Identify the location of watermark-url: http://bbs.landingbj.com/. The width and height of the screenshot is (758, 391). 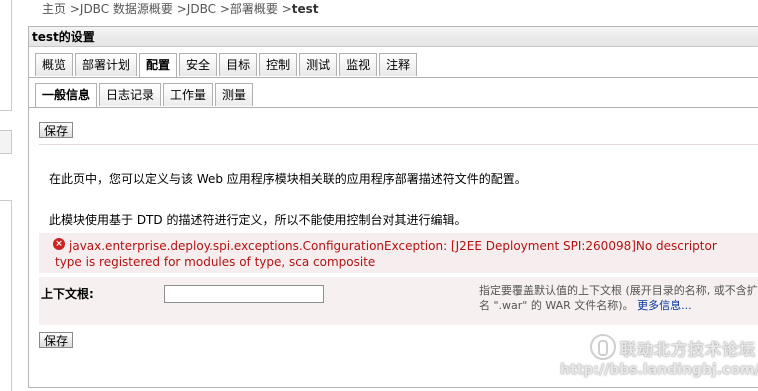
(659, 370).